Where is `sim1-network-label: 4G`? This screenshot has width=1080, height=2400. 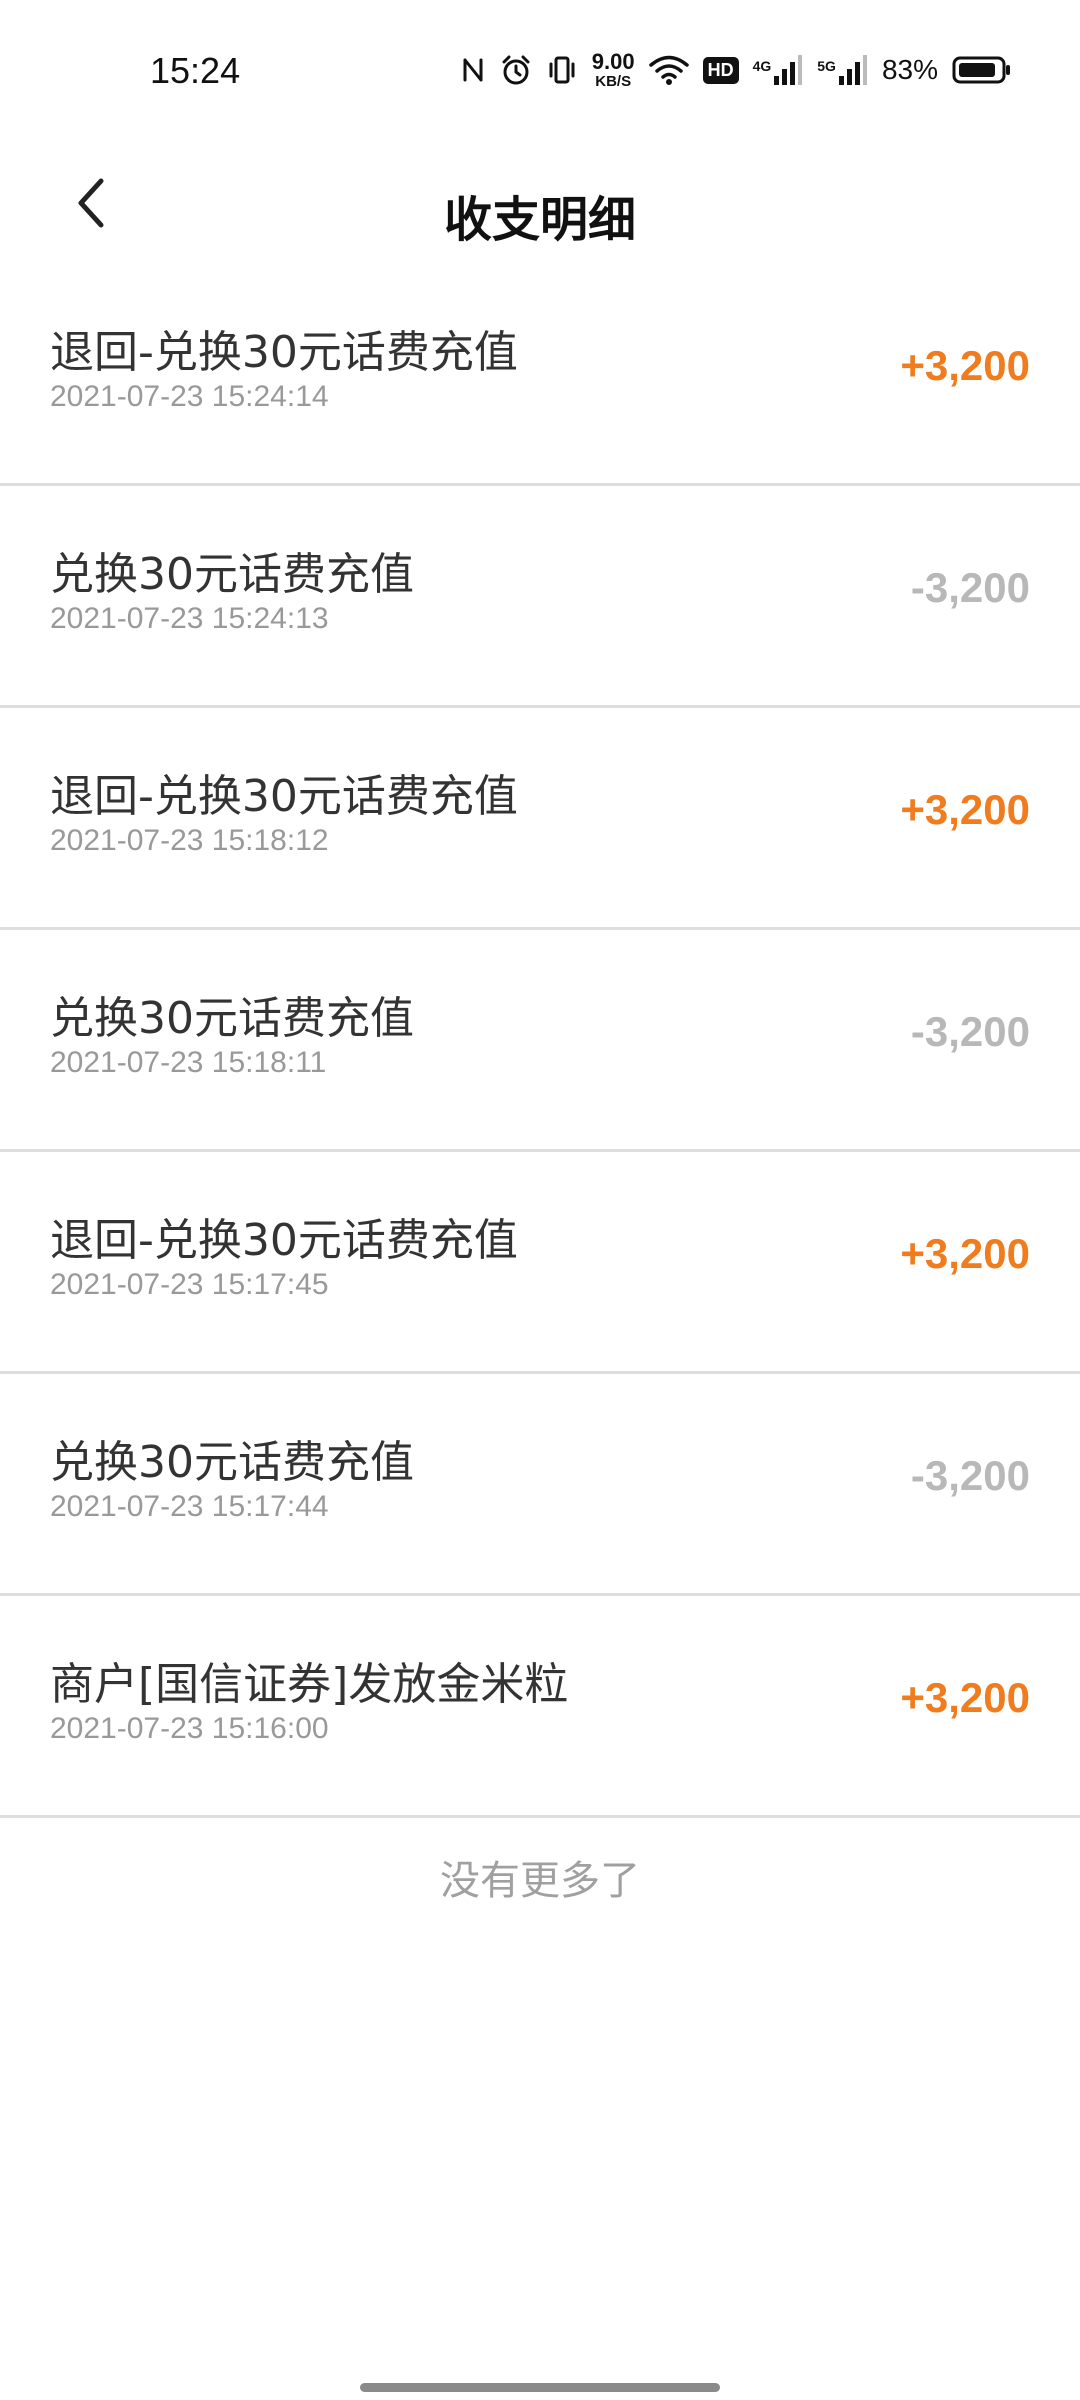 sim1-network-label: 4G is located at coordinates (762, 66).